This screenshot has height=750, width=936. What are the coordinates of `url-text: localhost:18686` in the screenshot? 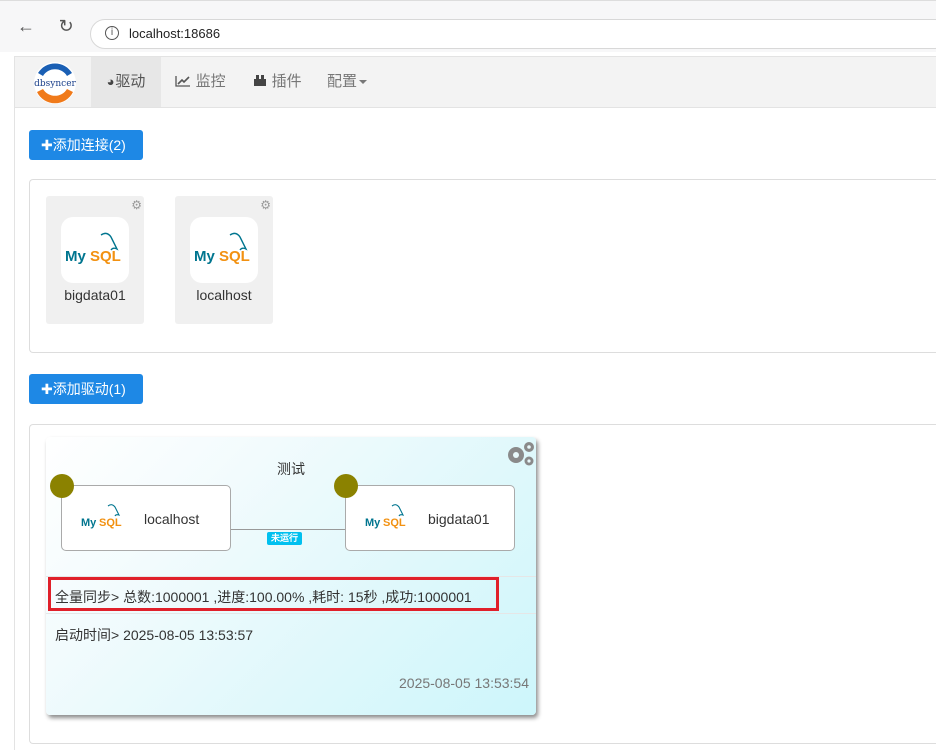 It's located at (174, 33).